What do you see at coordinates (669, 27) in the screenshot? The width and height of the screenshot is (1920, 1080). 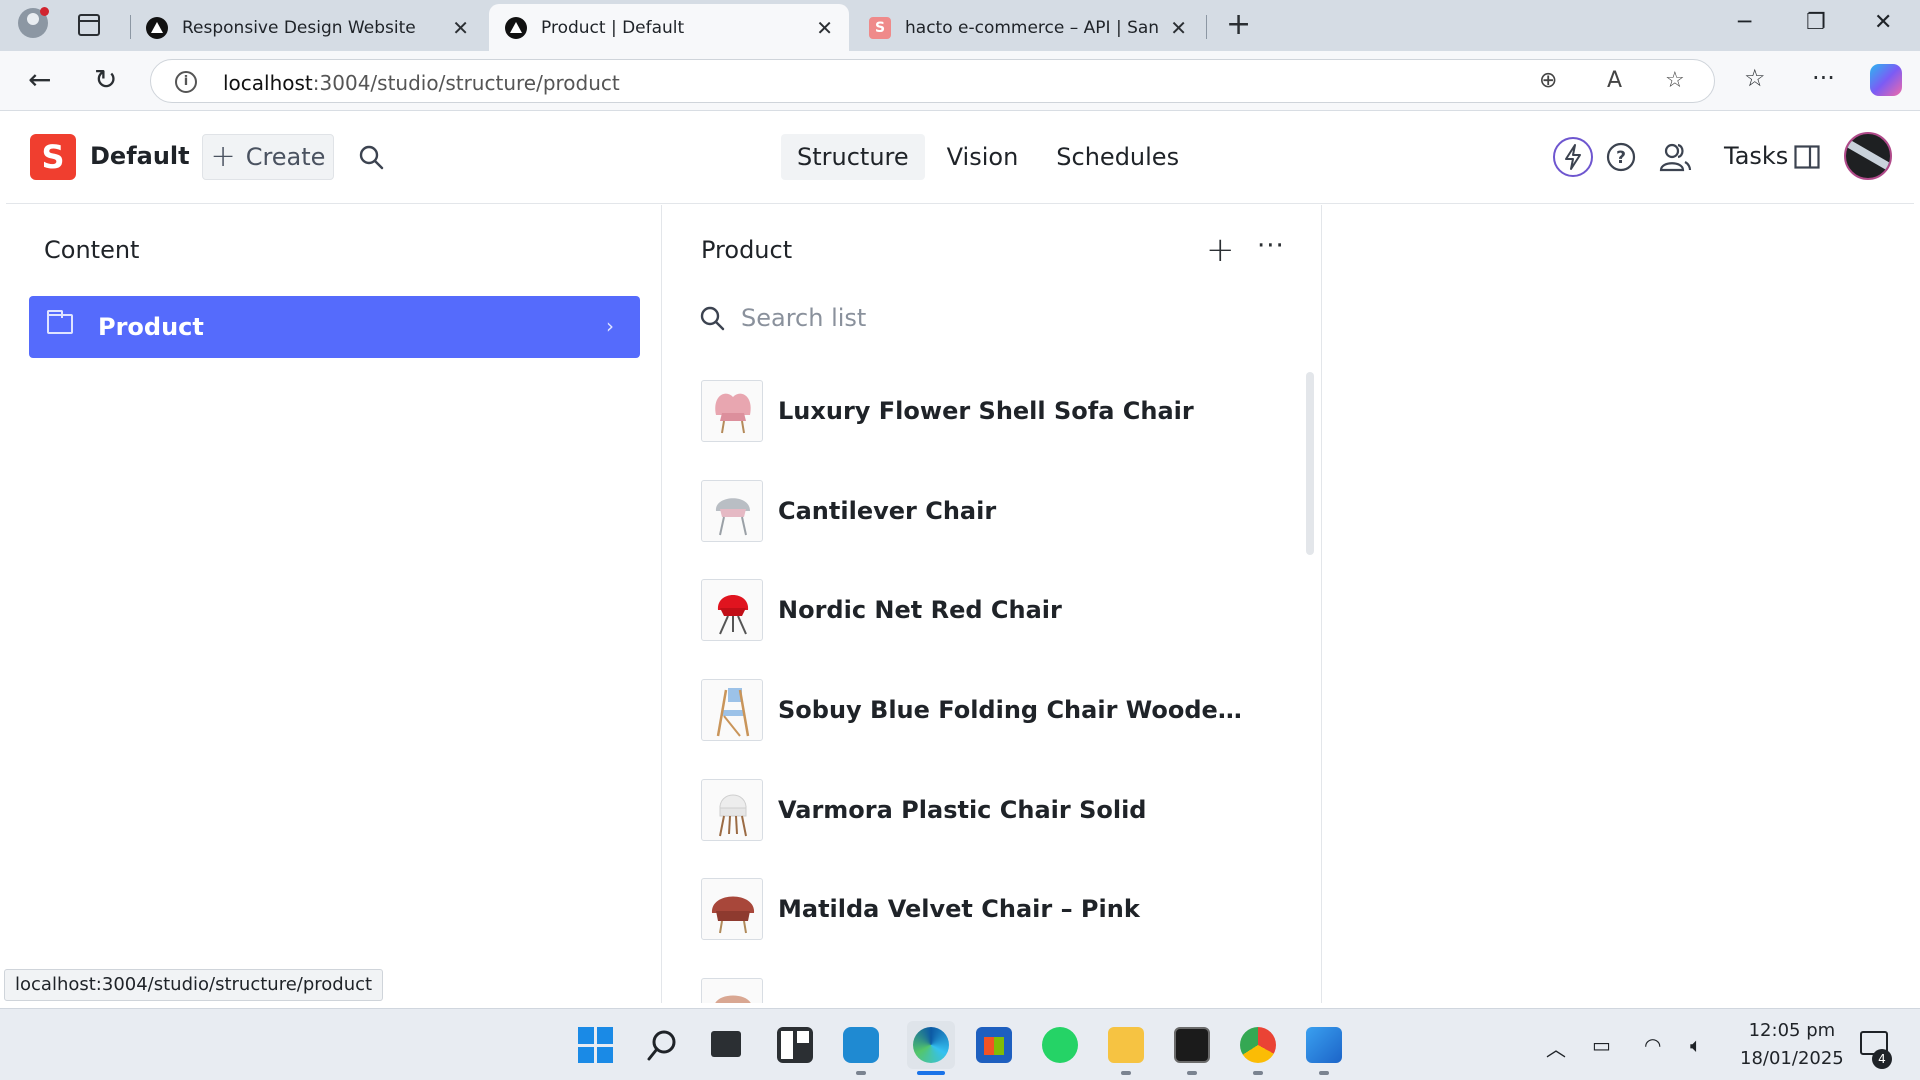 I see `browser-tab-product-default: Product | Default ✕` at bounding box center [669, 27].